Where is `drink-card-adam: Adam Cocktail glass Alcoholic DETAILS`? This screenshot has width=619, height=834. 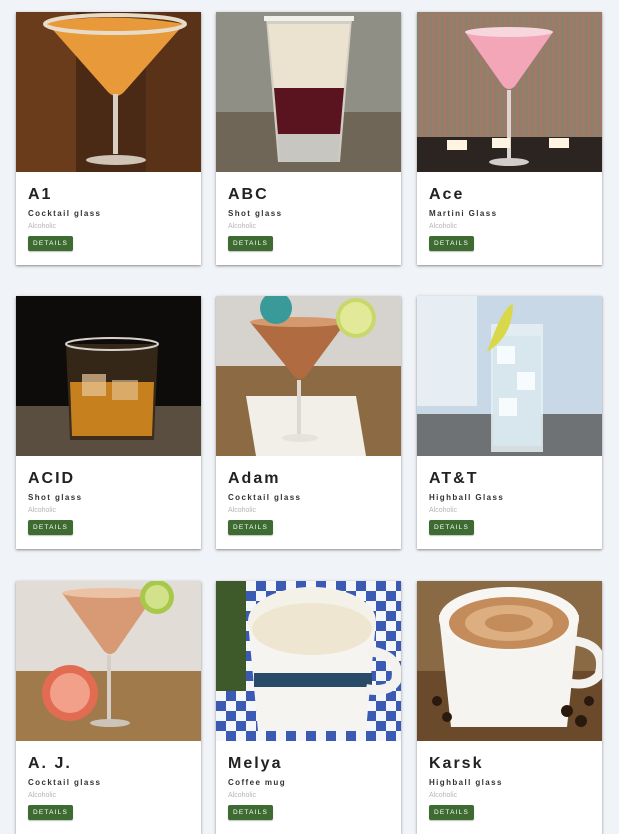 drink-card-adam: Adam Cocktail glass Alcoholic DETAILS is located at coordinates (308, 422).